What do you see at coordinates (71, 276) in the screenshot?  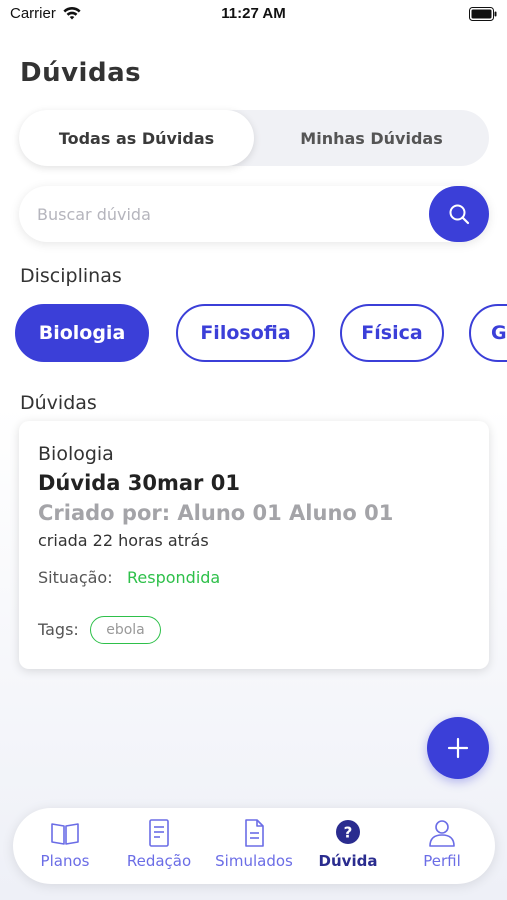 I see `disciplines-label: Disciplinas` at bounding box center [71, 276].